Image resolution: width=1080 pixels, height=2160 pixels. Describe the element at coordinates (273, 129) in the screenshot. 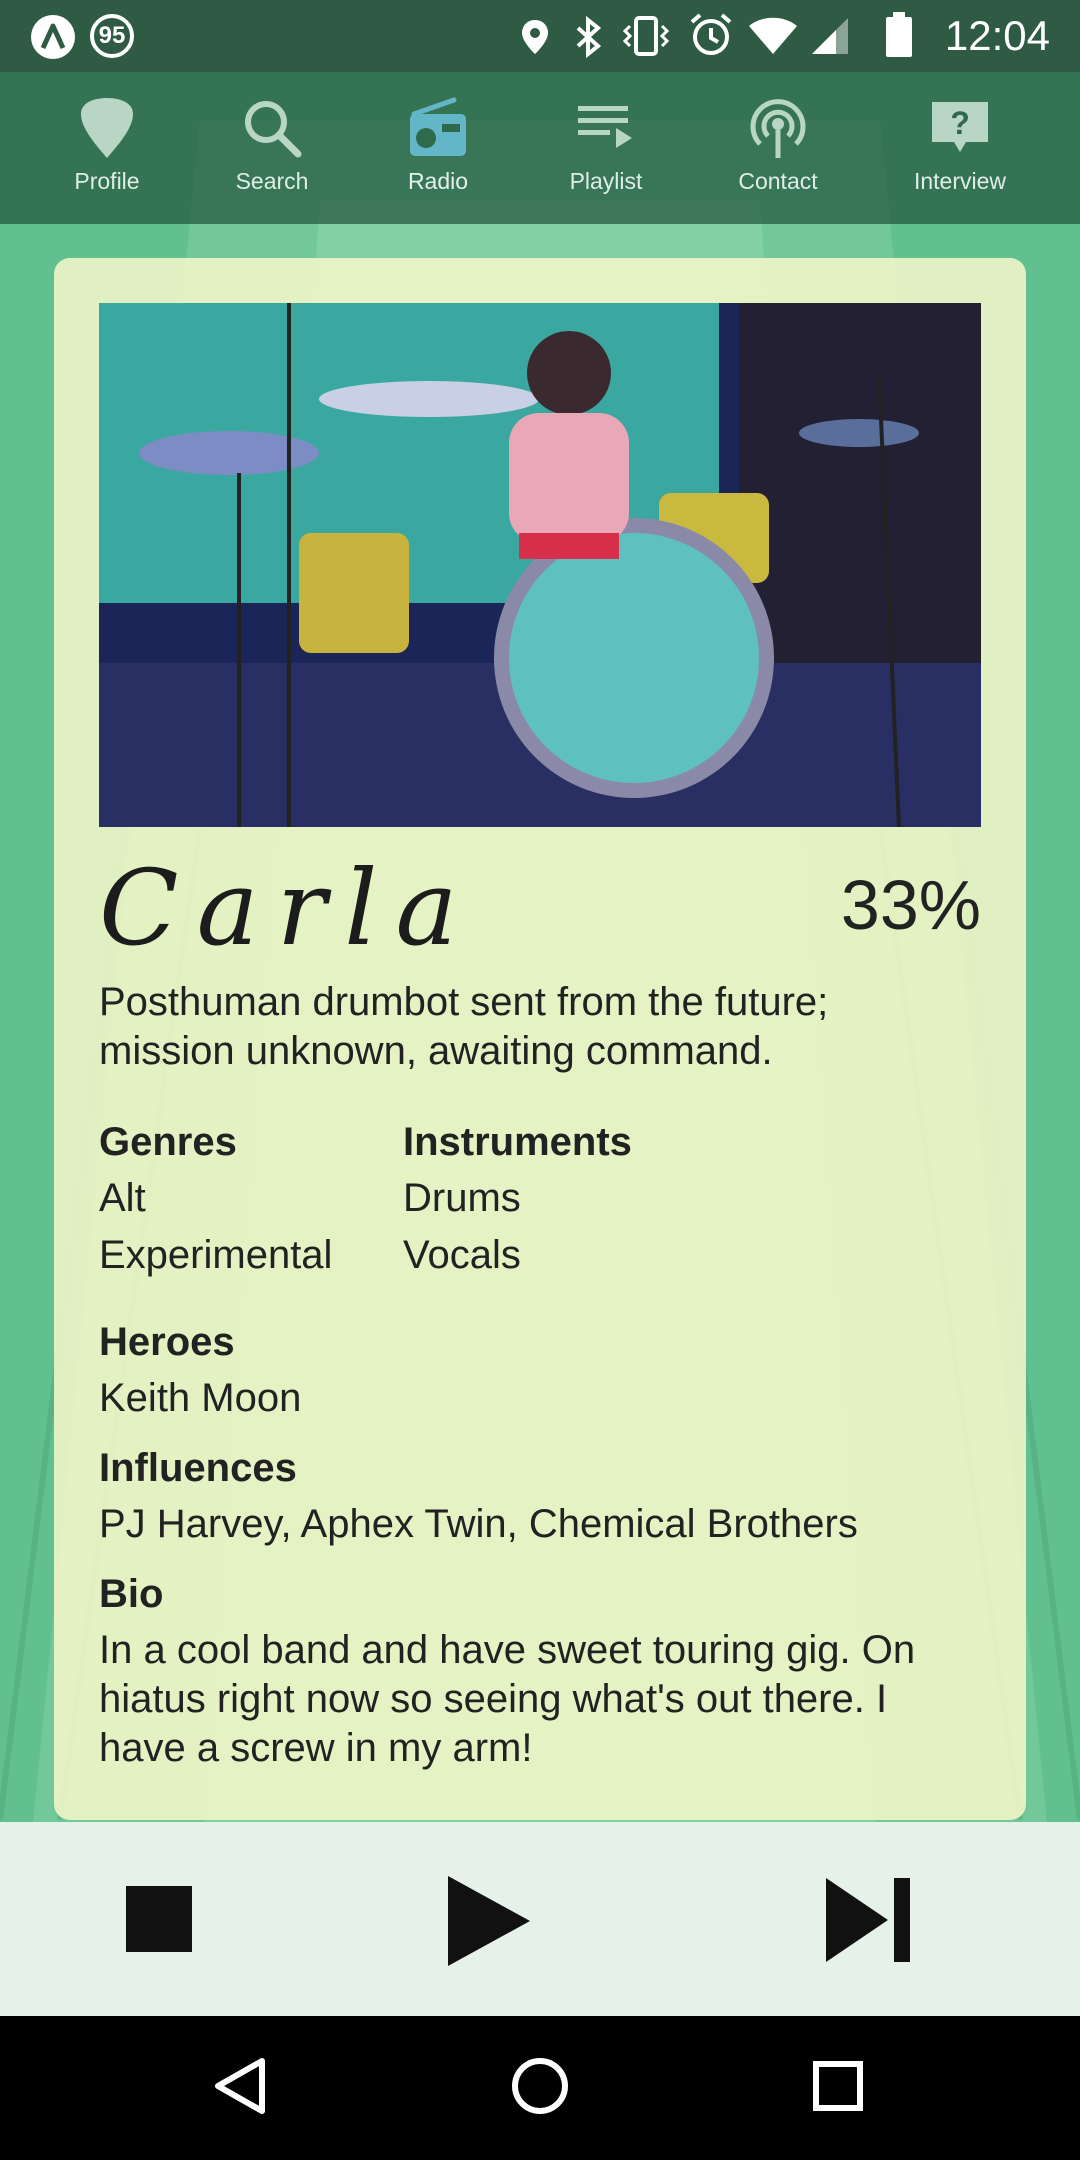

I see `search-icon` at that location.